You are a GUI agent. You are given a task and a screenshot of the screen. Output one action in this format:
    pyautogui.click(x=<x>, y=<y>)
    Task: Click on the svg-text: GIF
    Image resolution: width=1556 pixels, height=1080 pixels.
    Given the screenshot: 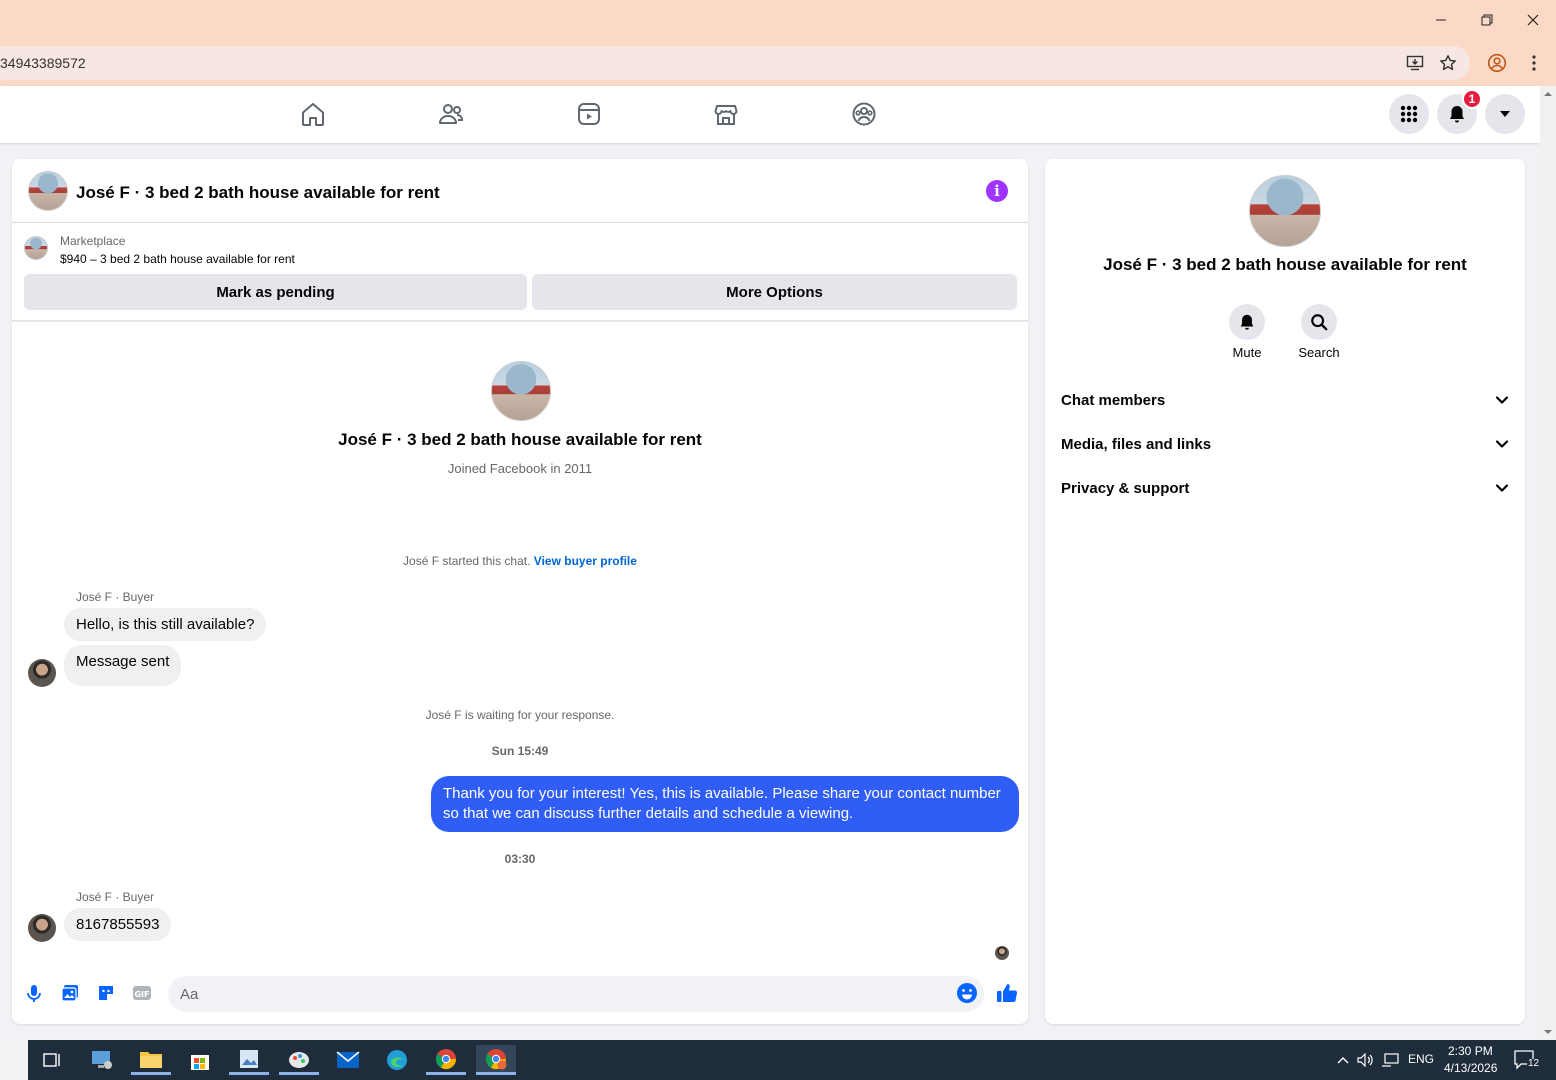 What is the action you would take?
    pyautogui.click(x=141, y=994)
    